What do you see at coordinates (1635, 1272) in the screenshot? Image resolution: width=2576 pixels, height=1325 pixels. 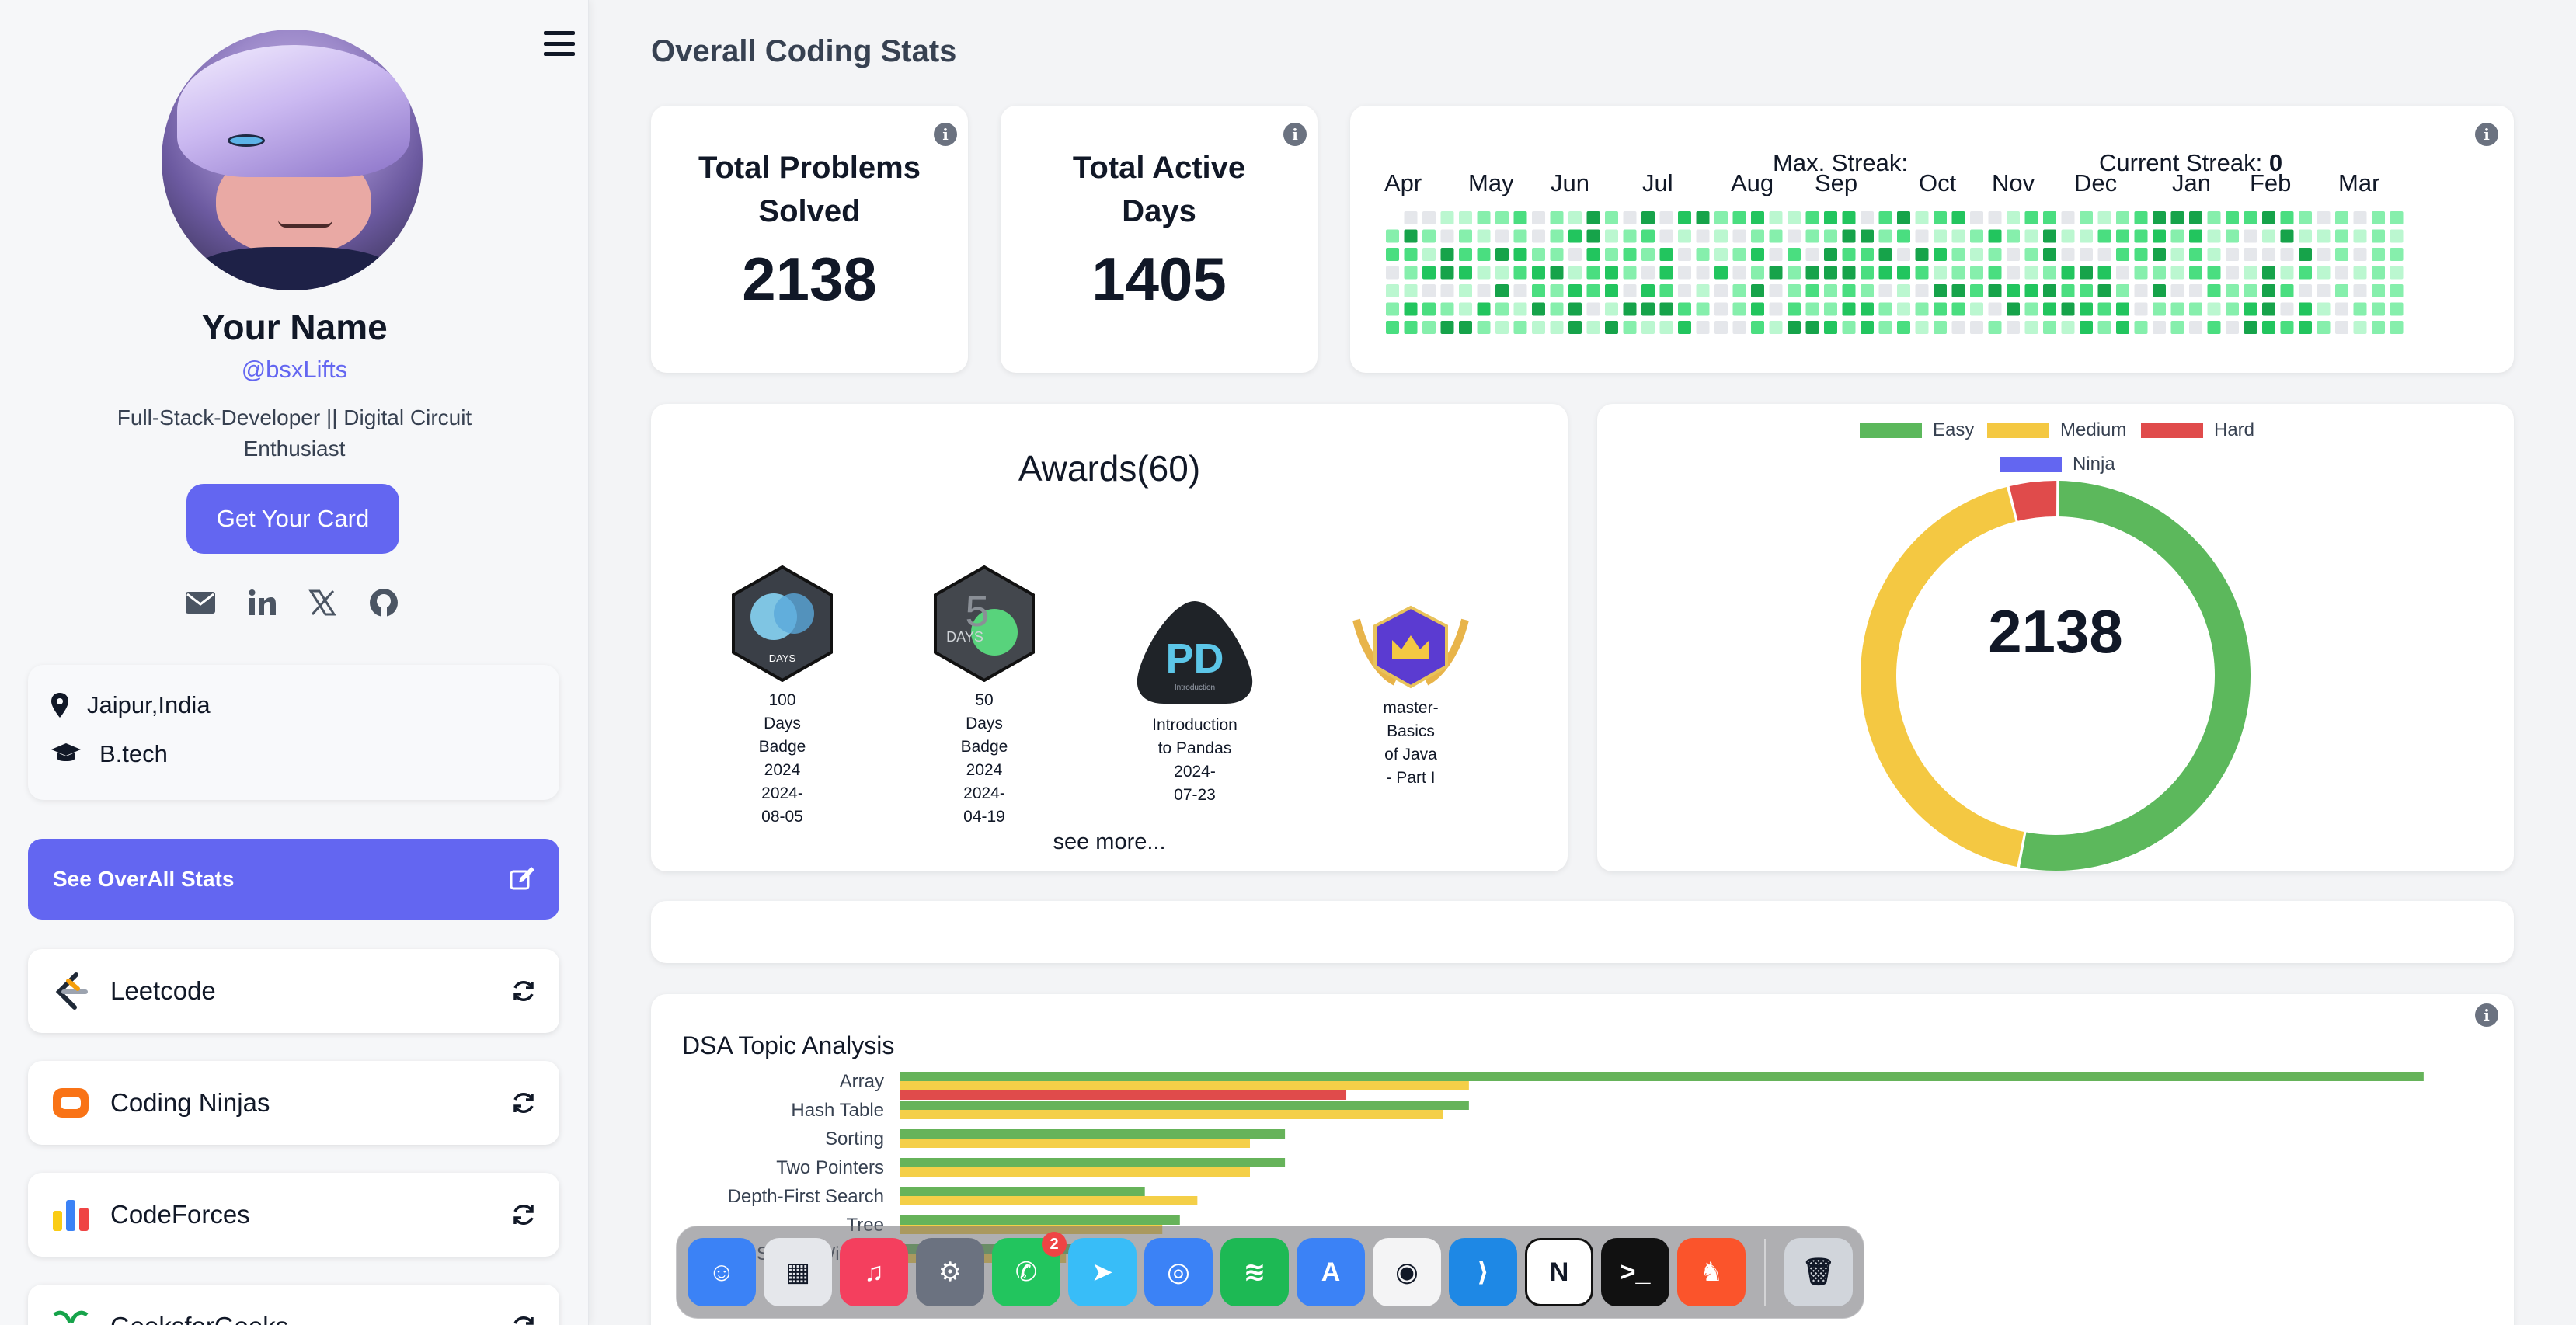 I see `terminal-icon: >_` at bounding box center [1635, 1272].